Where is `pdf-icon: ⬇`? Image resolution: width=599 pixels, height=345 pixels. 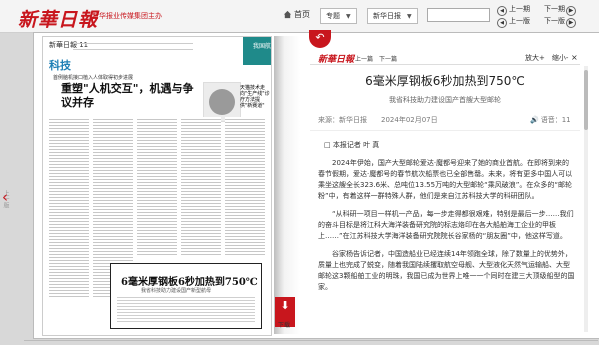 pdf-icon: ⬇ is located at coordinates (285, 305).